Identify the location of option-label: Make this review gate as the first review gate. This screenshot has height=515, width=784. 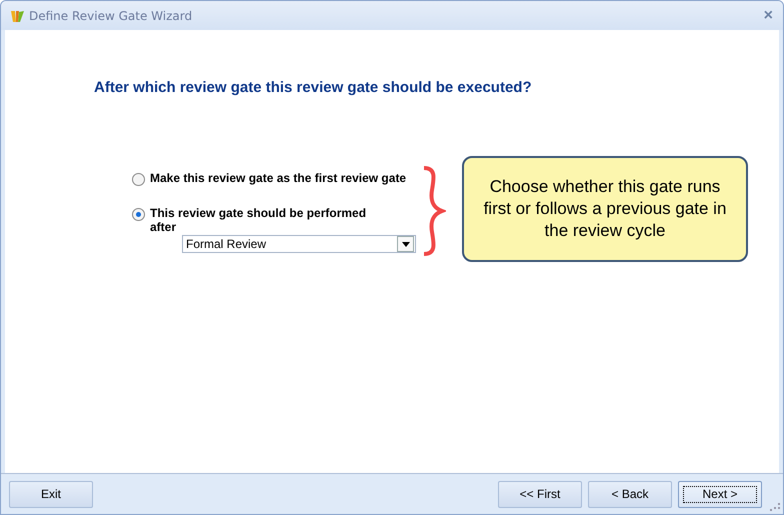
(278, 178).